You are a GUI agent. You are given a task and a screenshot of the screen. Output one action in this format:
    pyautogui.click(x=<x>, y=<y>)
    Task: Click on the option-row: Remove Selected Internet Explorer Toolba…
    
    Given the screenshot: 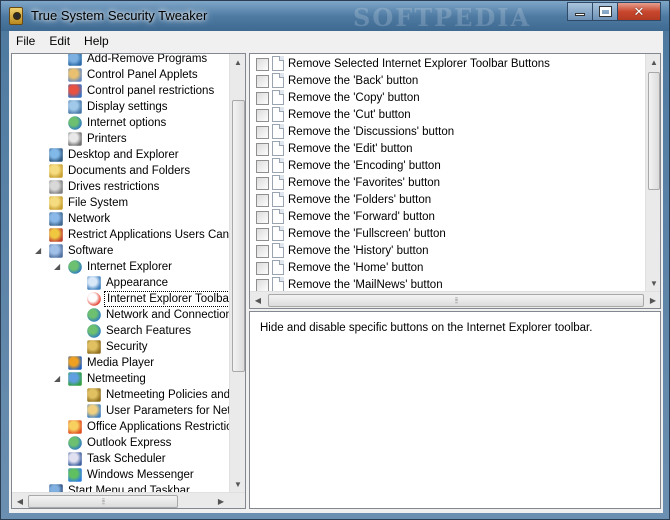 What is the action you would take?
    pyautogui.click(x=448, y=63)
    